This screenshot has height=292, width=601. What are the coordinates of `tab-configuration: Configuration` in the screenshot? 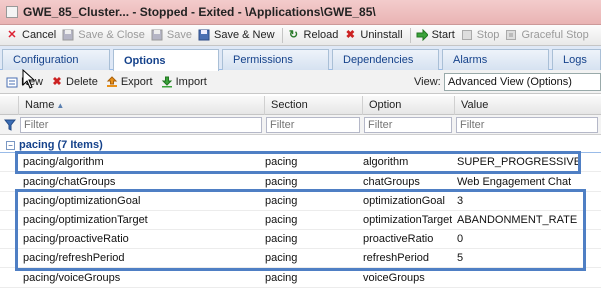 It's located at (56, 59).